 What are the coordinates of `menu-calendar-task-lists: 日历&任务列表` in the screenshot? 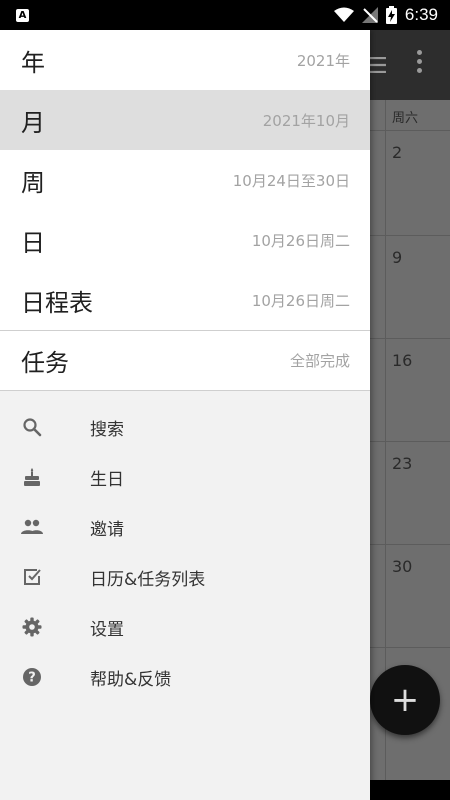 It's located at (185, 577).